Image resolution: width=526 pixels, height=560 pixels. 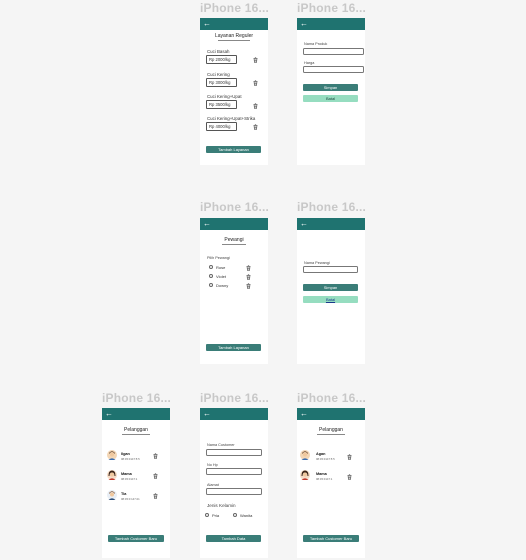 What do you see at coordinates (331, 91) in the screenshot?
I see `add-product-screen: ← Nama Produk Harga Simpan Batal` at bounding box center [331, 91].